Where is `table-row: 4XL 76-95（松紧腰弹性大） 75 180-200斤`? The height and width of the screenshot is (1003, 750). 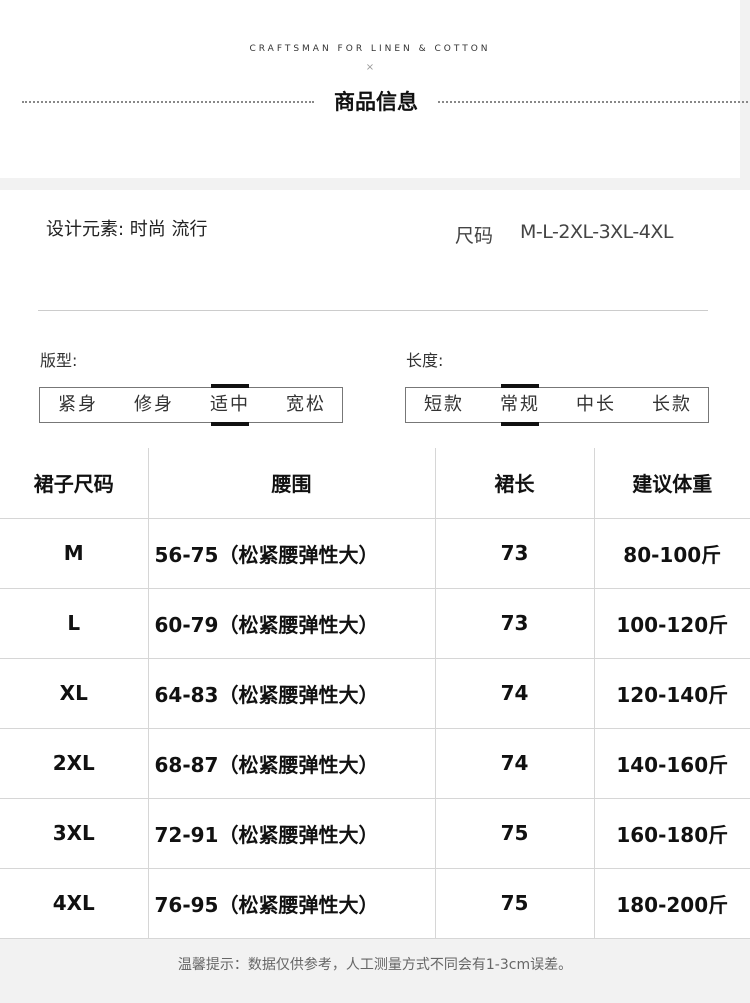 table-row: 4XL 76-95（松紧腰弹性大） 75 180-200斤 is located at coordinates (375, 903).